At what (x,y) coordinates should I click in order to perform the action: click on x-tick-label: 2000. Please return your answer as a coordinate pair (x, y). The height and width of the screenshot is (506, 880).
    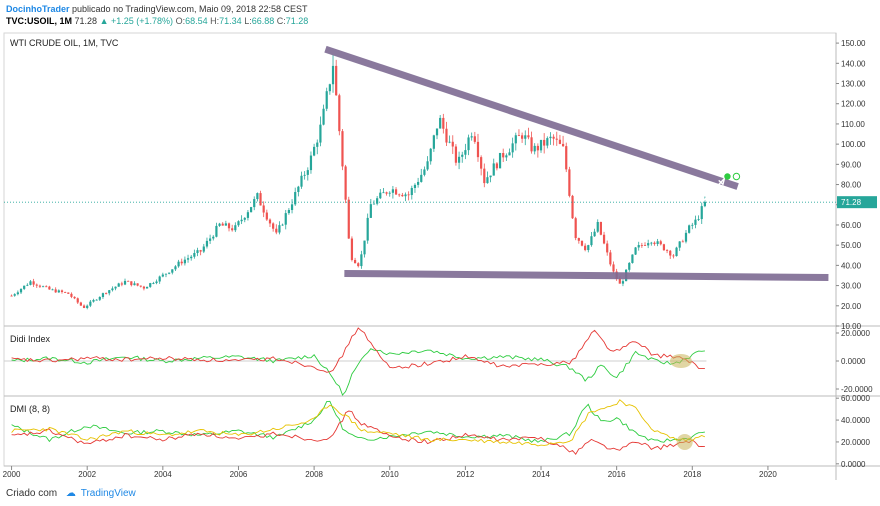
    Looking at the image, I should click on (12, 474).